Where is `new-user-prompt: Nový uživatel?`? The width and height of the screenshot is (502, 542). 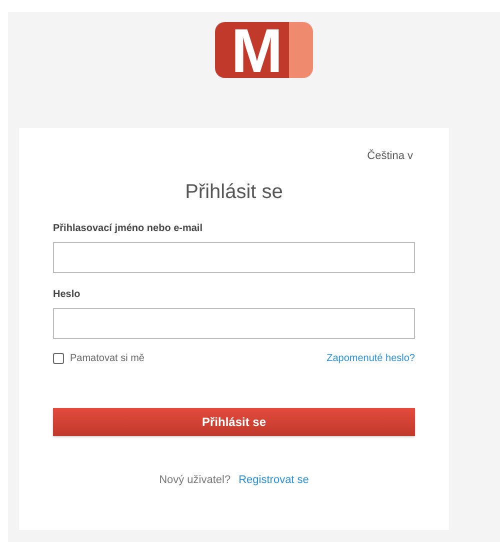 new-user-prompt: Nový uživatel? is located at coordinates (195, 480).